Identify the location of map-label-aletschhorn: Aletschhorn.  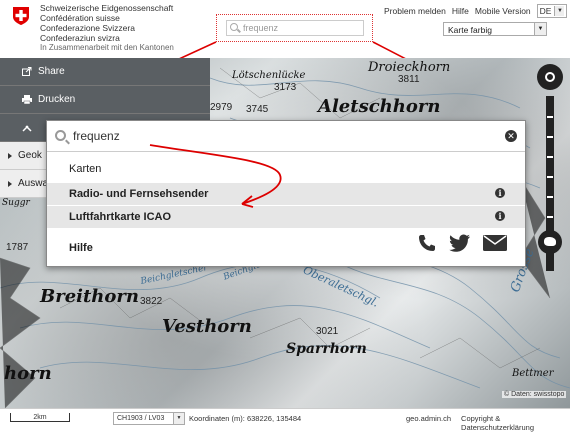
(379, 106).